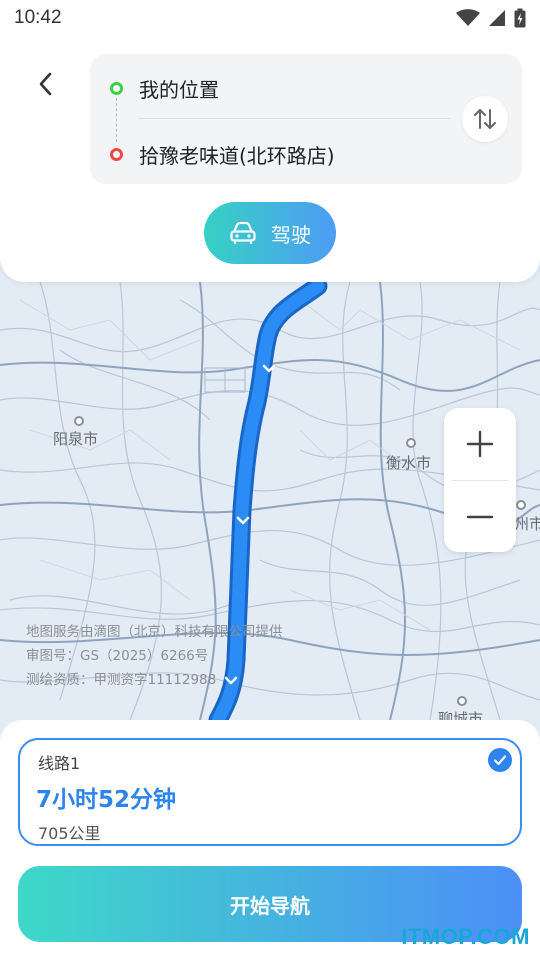  Describe the element at coordinates (116, 88) in the screenshot. I see `start-dot-icon` at that location.